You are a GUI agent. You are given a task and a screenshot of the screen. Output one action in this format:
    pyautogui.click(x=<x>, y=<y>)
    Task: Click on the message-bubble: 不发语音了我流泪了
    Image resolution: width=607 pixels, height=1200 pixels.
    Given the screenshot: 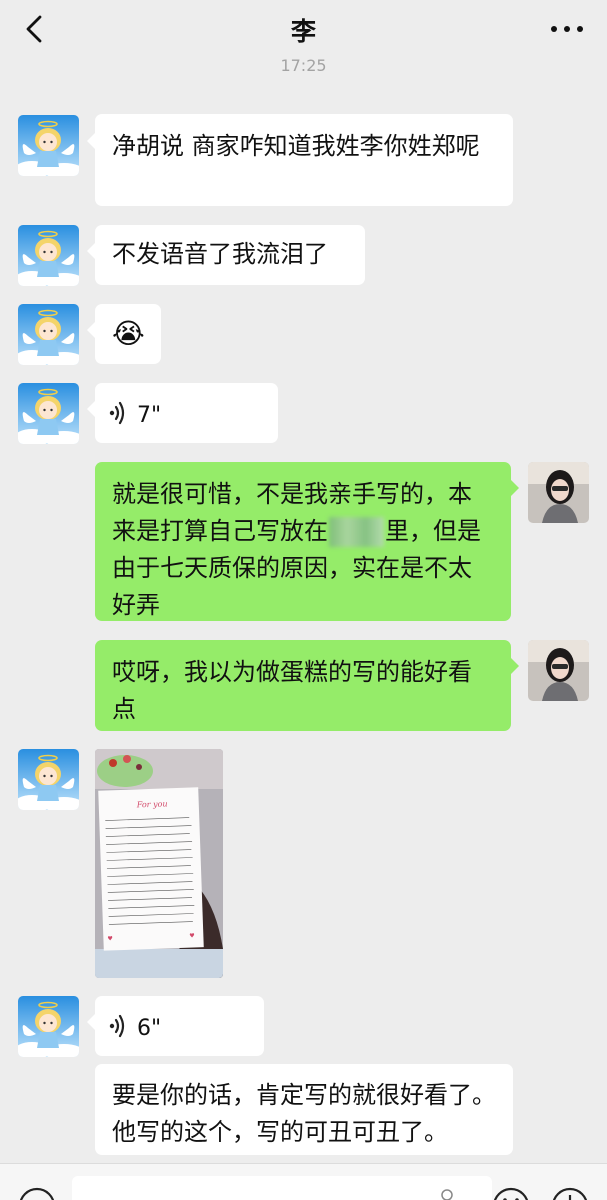 What is the action you would take?
    pyautogui.click(x=230, y=255)
    